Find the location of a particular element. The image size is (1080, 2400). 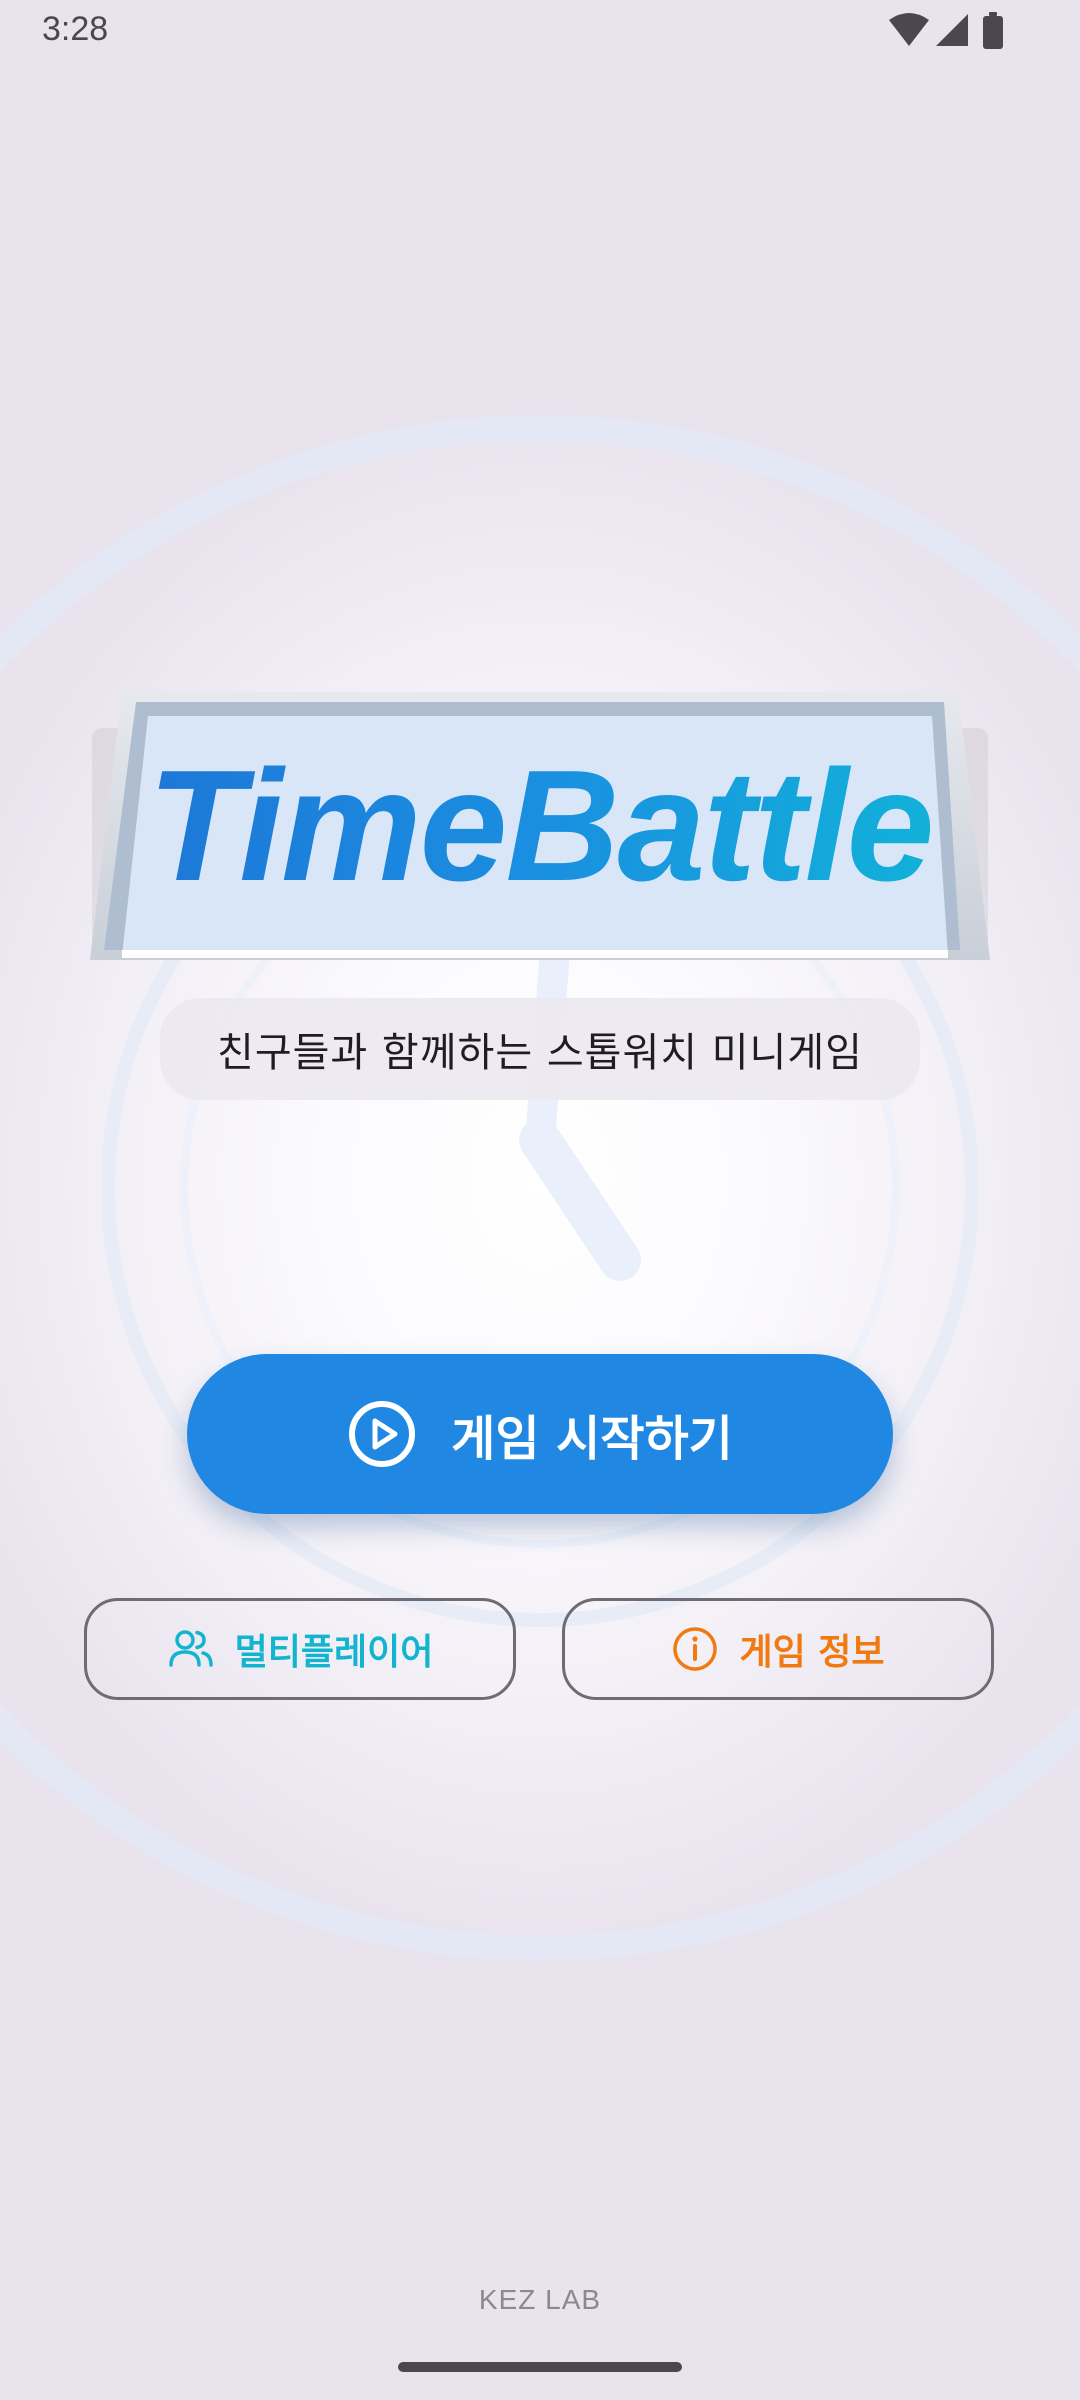

play-circle-icon is located at coordinates (382, 1434).